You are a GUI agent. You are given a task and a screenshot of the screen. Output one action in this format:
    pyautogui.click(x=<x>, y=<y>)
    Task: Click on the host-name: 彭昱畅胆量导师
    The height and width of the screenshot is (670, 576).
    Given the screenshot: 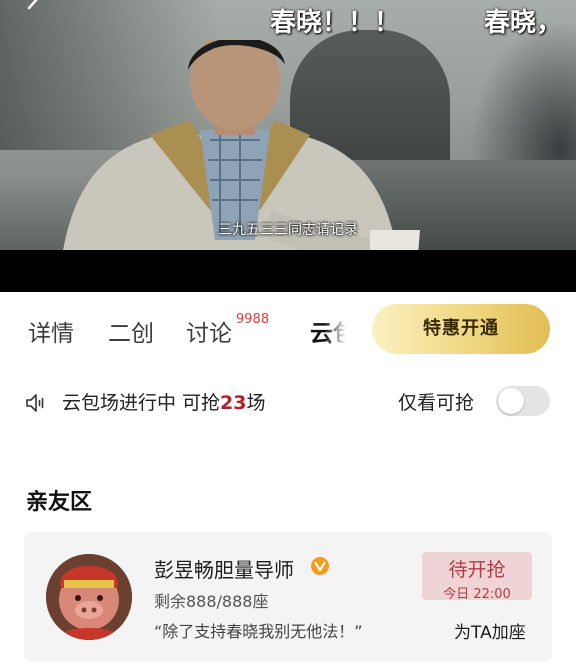 What is the action you would take?
    pyautogui.click(x=224, y=570)
    